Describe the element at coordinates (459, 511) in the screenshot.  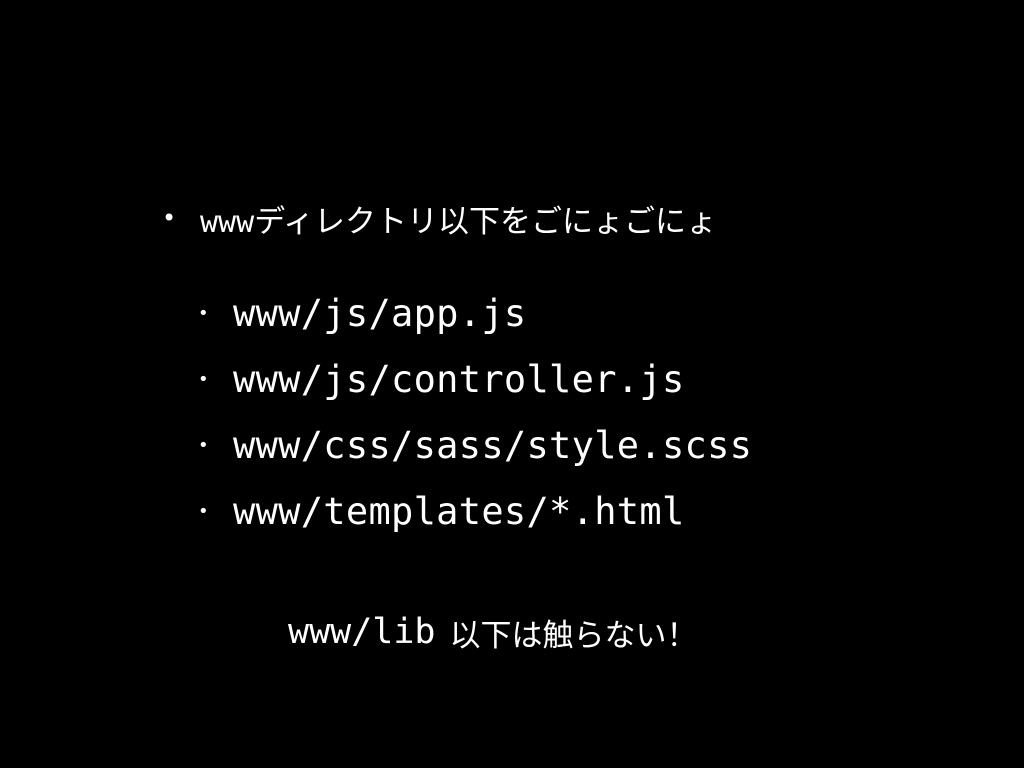
I see `file-path: www/templates/*.html` at that location.